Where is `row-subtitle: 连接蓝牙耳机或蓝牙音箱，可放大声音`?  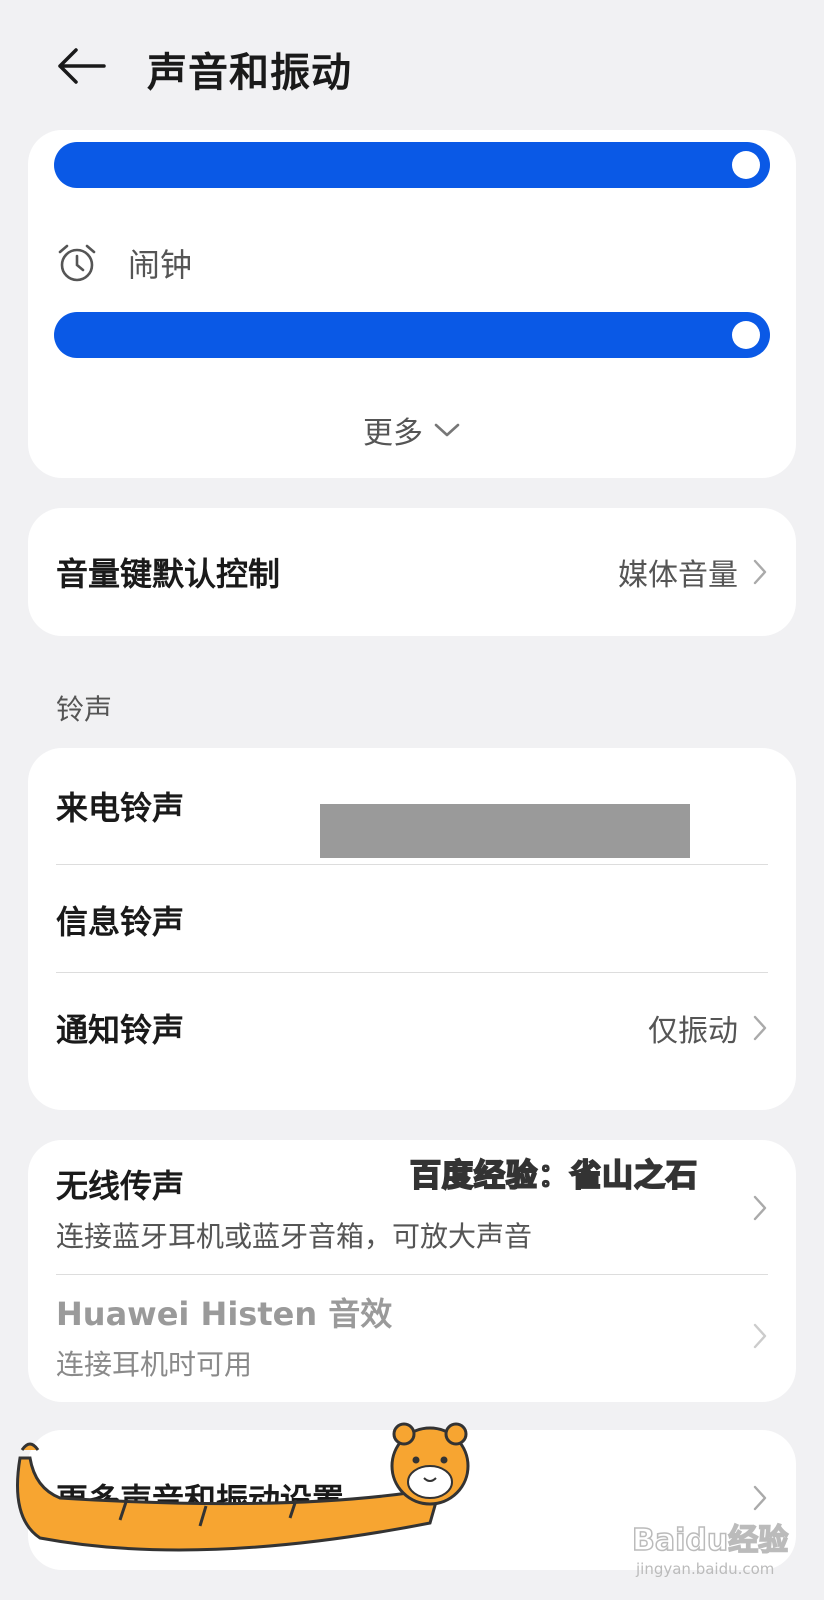
row-subtitle: 连接蓝牙耳机或蓝牙音箱，可放大声音 is located at coordinates (294, 1236).